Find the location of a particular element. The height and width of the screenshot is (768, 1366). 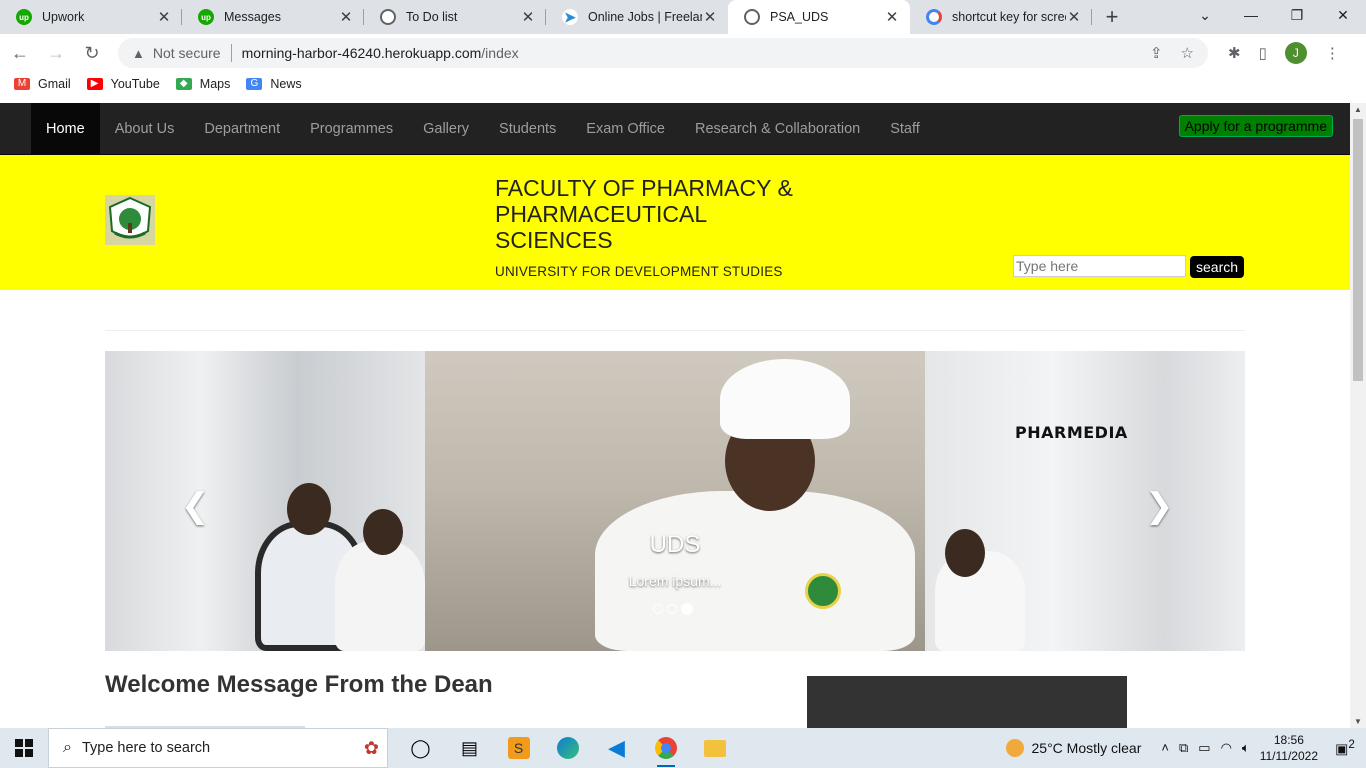

edge-icon is located at coordinates (567, 748).